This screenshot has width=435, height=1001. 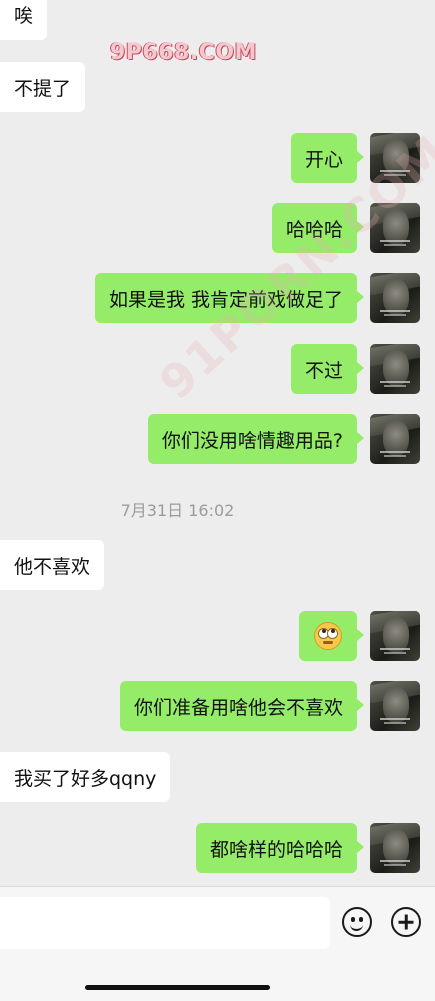 I want to click on message-bubble-received: 唉, so click(x=24, y=20).